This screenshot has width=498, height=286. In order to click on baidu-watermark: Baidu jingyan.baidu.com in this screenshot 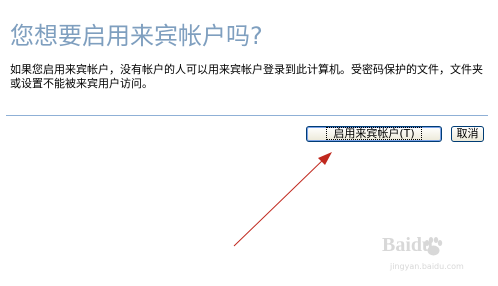, I will do `click(436, 248)`.